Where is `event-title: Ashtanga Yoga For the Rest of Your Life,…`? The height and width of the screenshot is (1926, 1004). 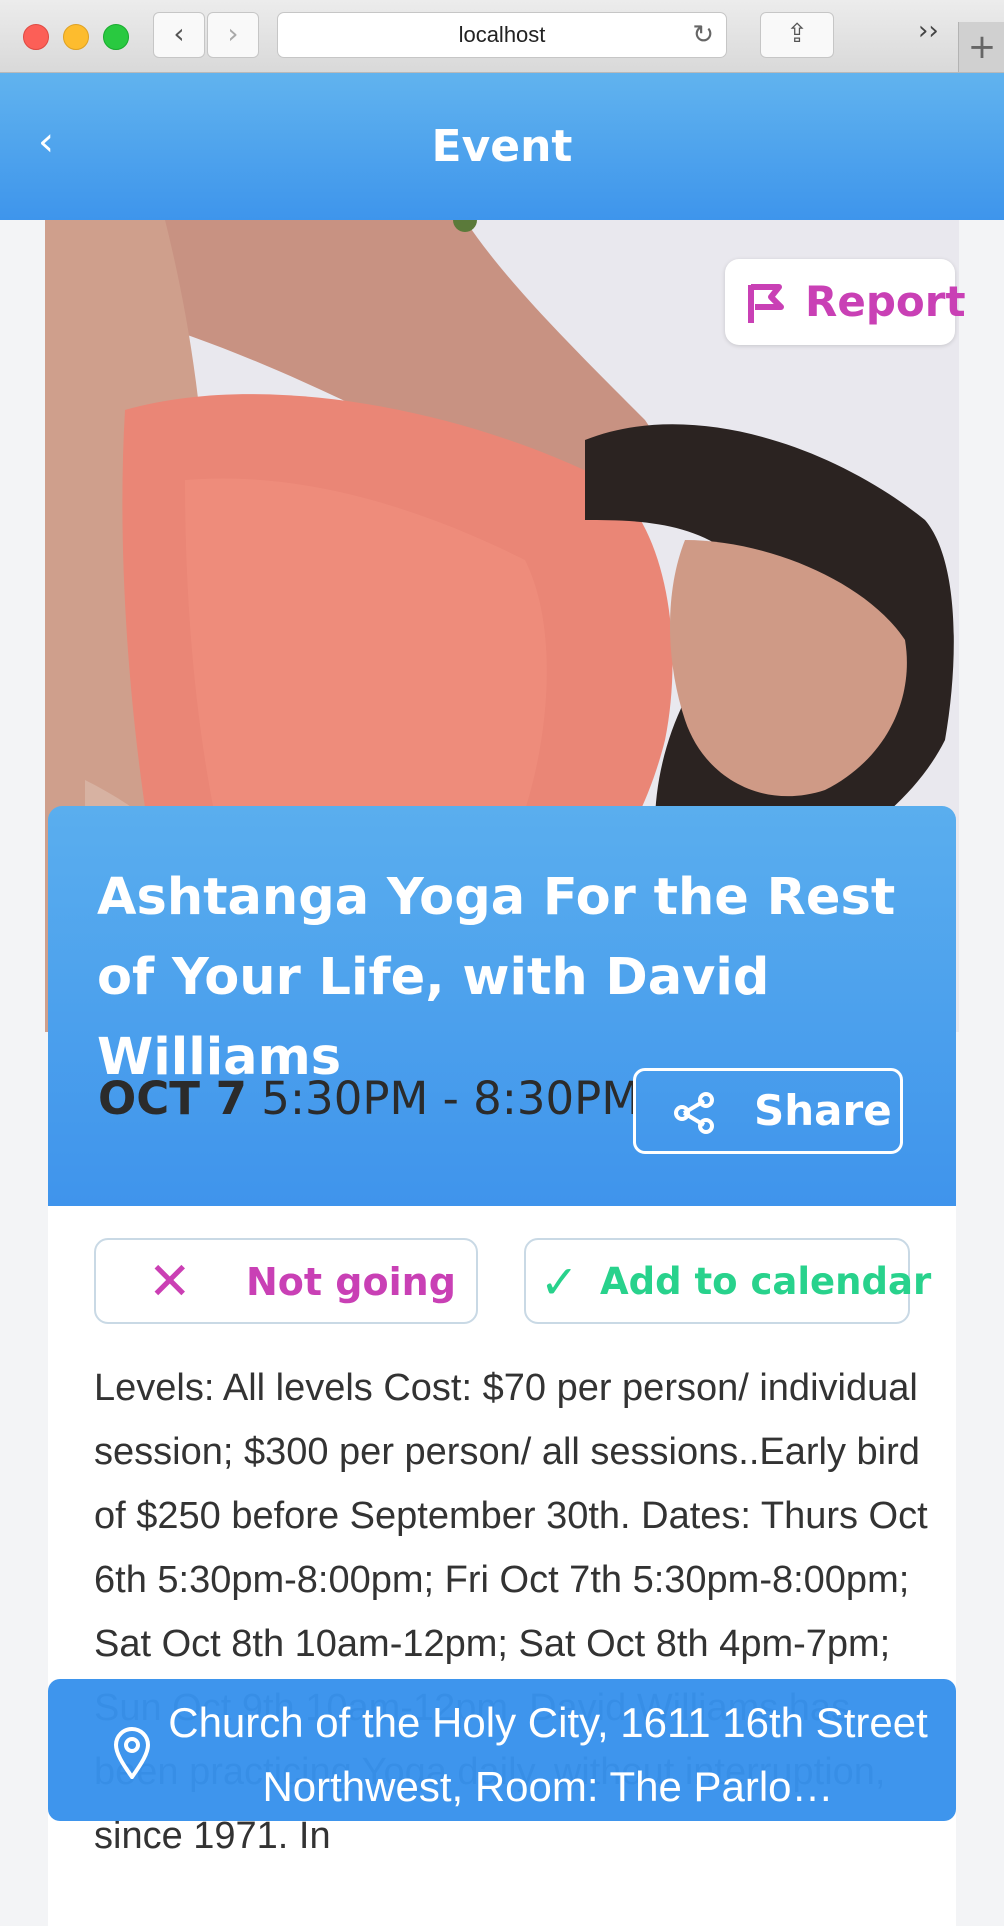 event-title: Ashtanga Yoga For the Rest of Your Life,… is located at coordinates (496, 977).